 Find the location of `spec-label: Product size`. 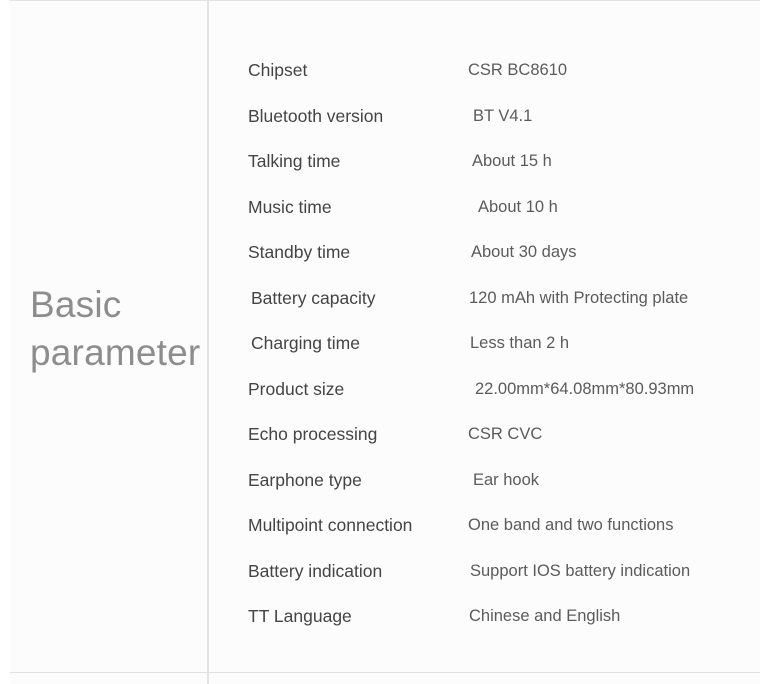

spec-label: Product size is located at coordinates (296, 388).